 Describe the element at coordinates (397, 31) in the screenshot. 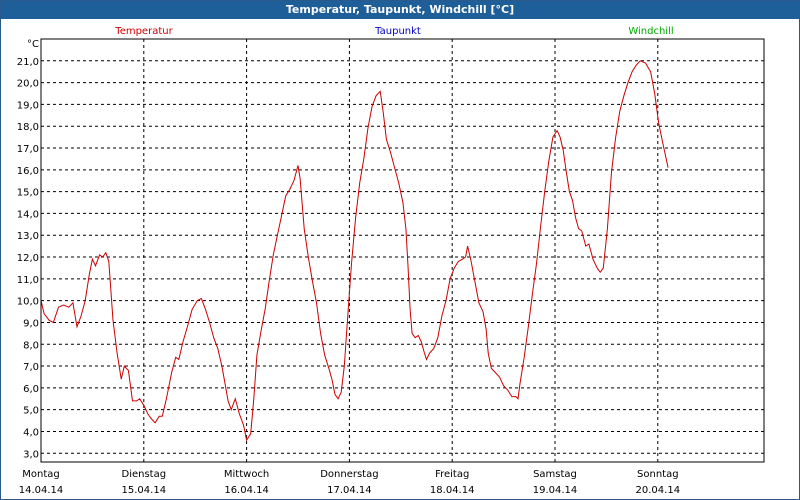

I see `legend-entry: Taupunkt` at that location.